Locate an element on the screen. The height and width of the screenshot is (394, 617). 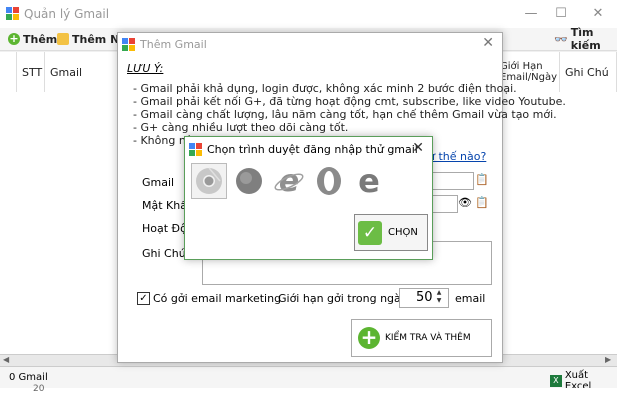
firefox-icon is located at coordinates (249, 181).